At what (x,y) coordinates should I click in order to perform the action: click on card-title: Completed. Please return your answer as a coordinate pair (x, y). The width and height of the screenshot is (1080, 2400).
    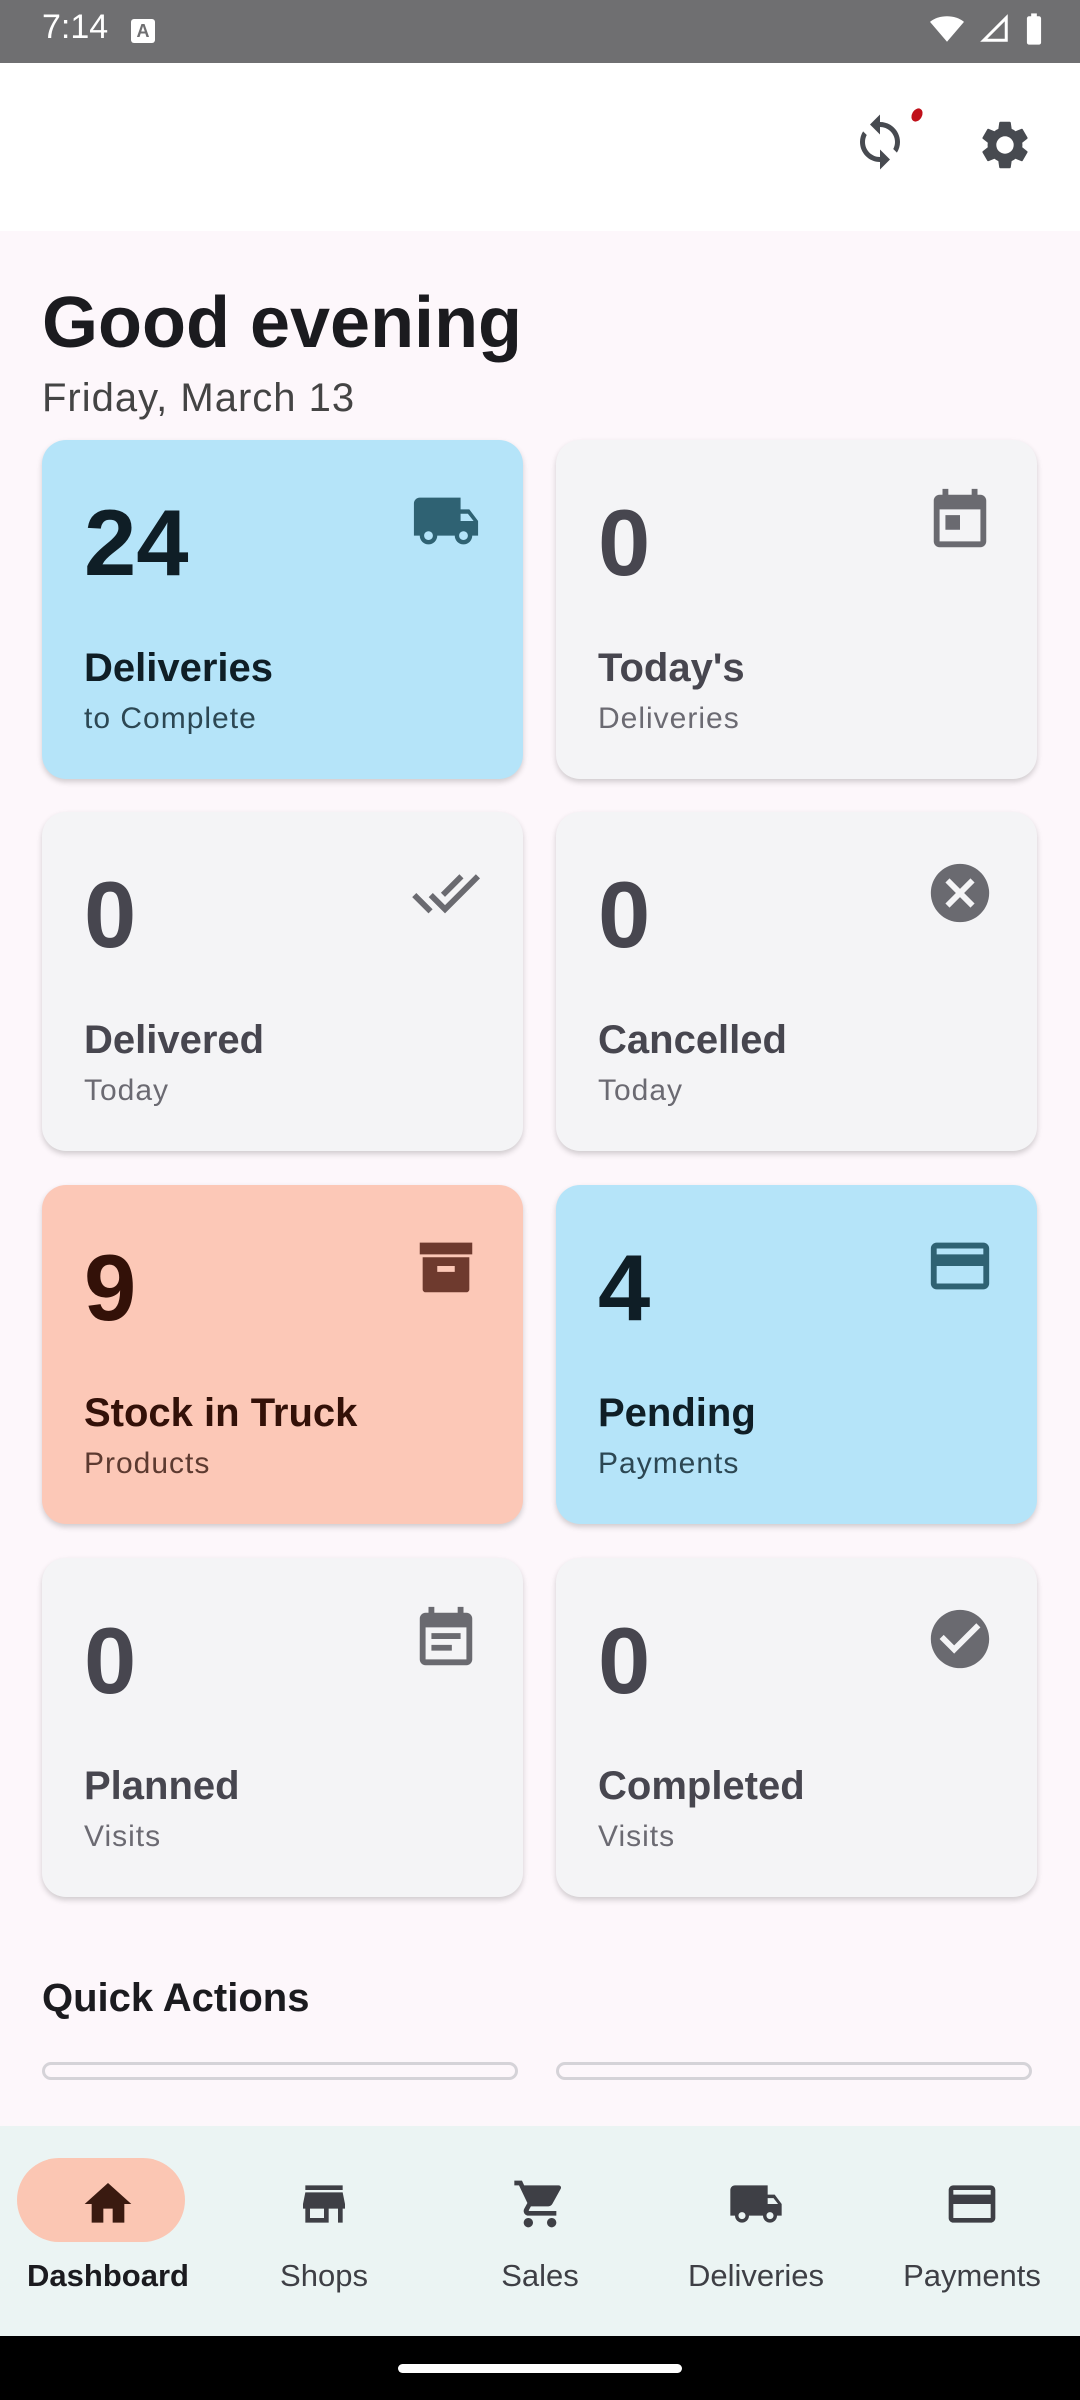
    Looking at the image, I should click on (701, 1786).